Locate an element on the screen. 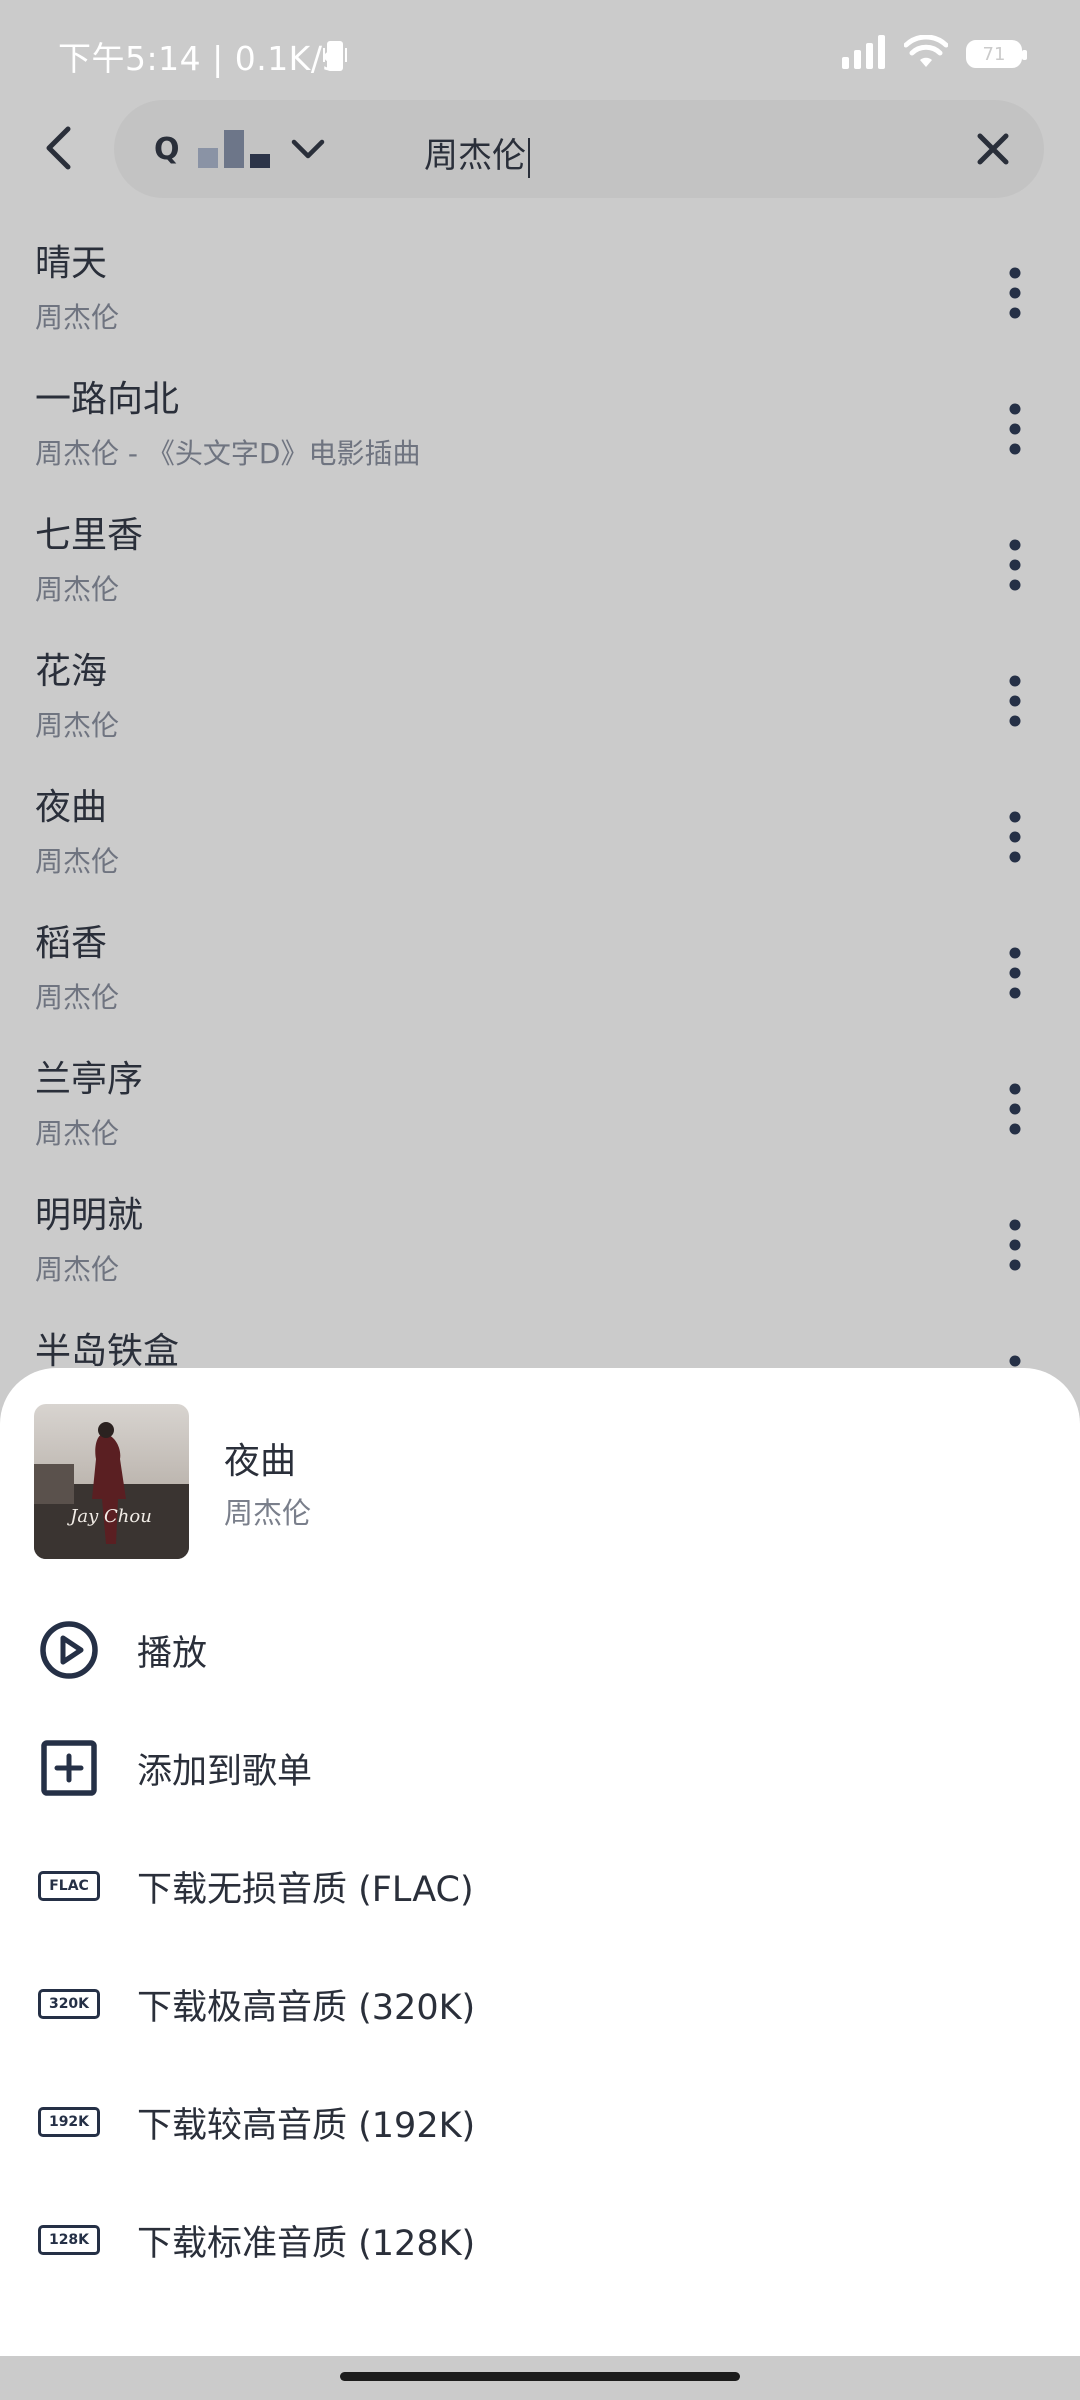  song-artist: 周杰伦 - 《头文字D》电影插曲 is located at coordinates (228, 453).